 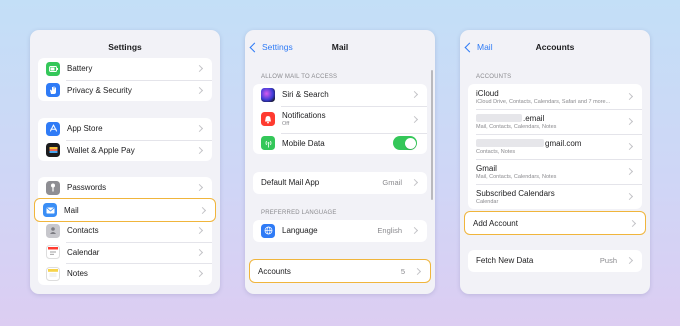 What do you see at coordinates (305, 95) in the screenshot?
I see `siri-search-label: Siri & Search` at bounding box center [305, 95].